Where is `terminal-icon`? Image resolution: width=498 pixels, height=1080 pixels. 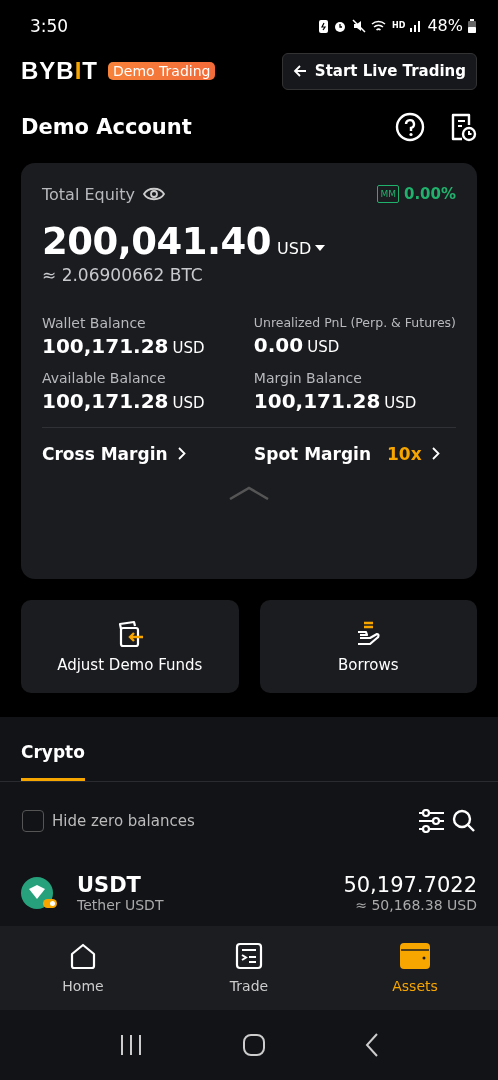 terminal-icon is located at coordinates (249, 956).